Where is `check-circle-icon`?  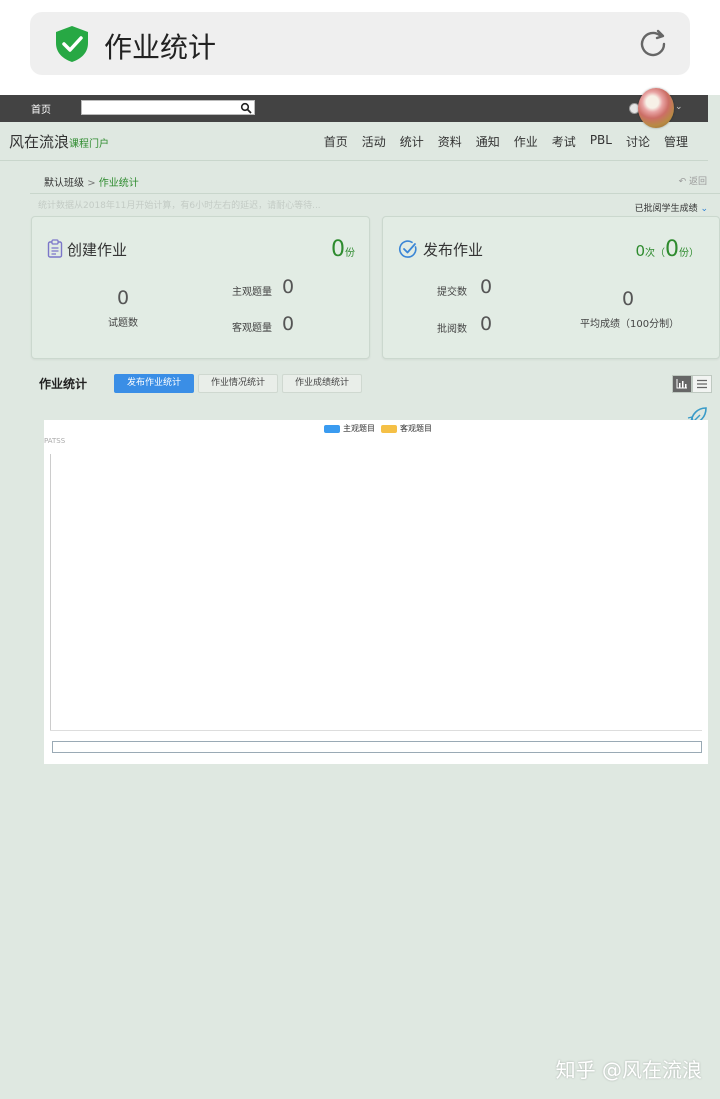
check-circle-icon is located at coordinates (408, 249).